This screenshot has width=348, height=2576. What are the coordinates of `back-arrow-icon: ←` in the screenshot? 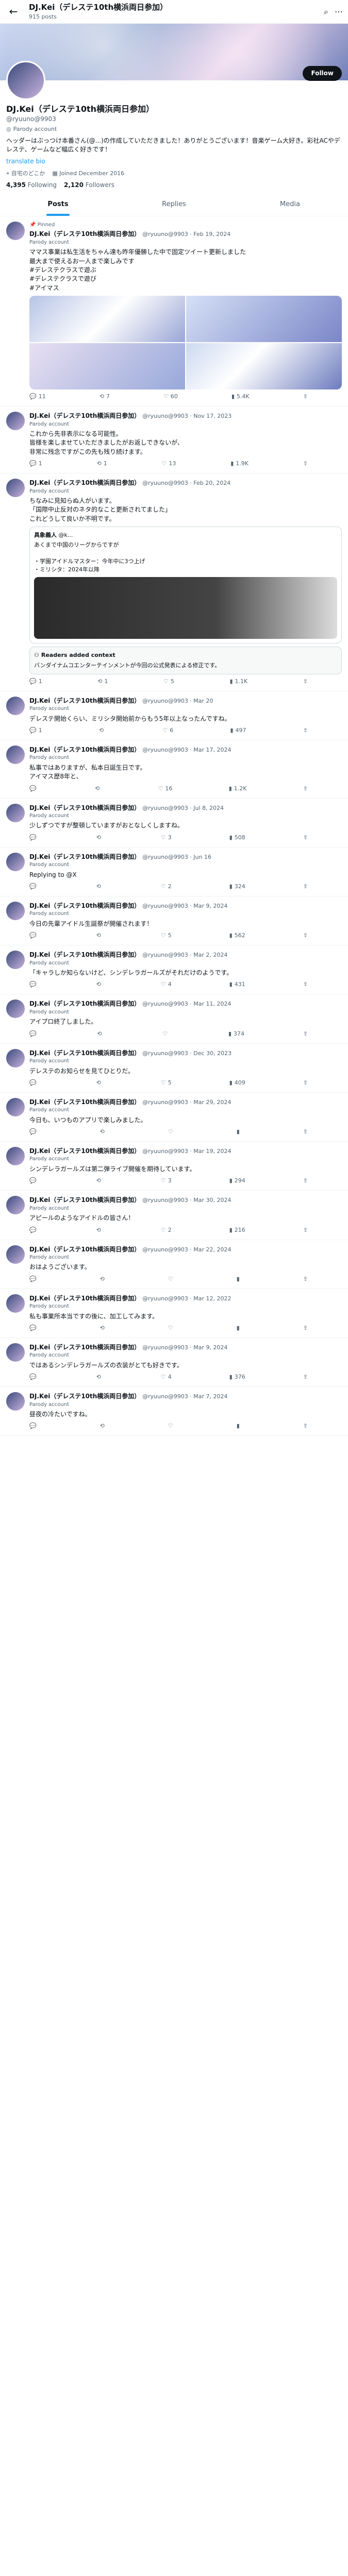 It's located at (13, 12).